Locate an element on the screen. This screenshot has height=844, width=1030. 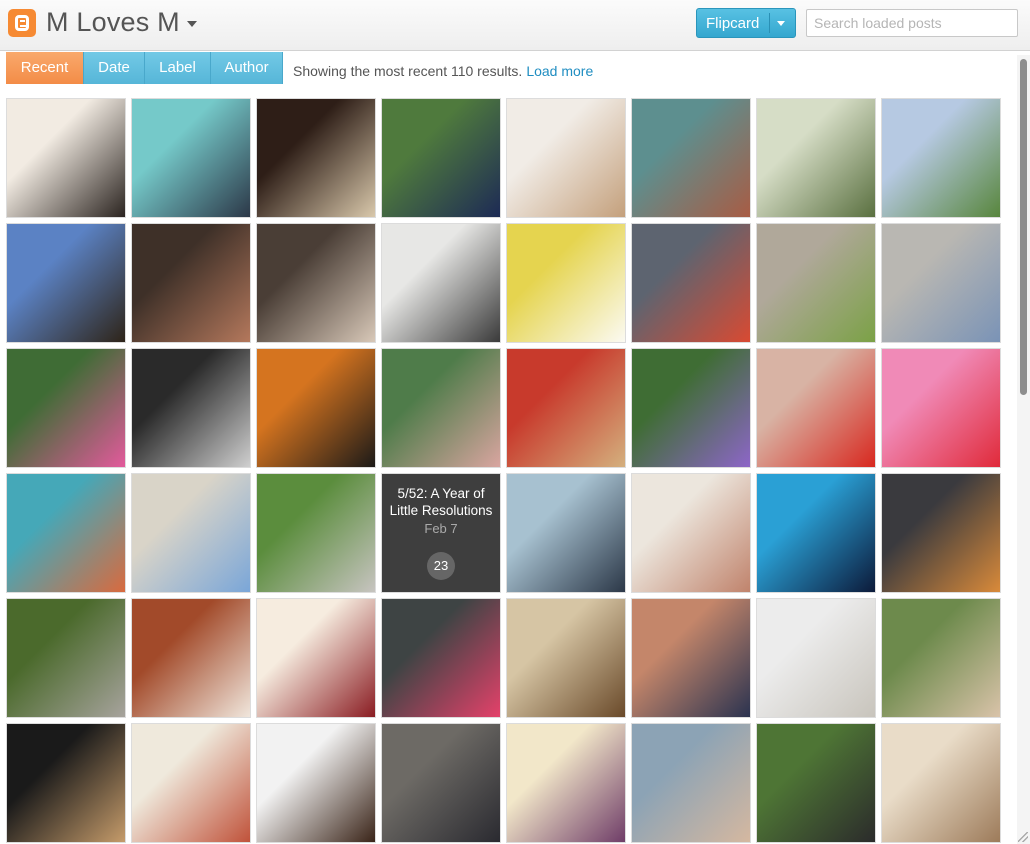
dog-photo is located at coordinates (316, 158).